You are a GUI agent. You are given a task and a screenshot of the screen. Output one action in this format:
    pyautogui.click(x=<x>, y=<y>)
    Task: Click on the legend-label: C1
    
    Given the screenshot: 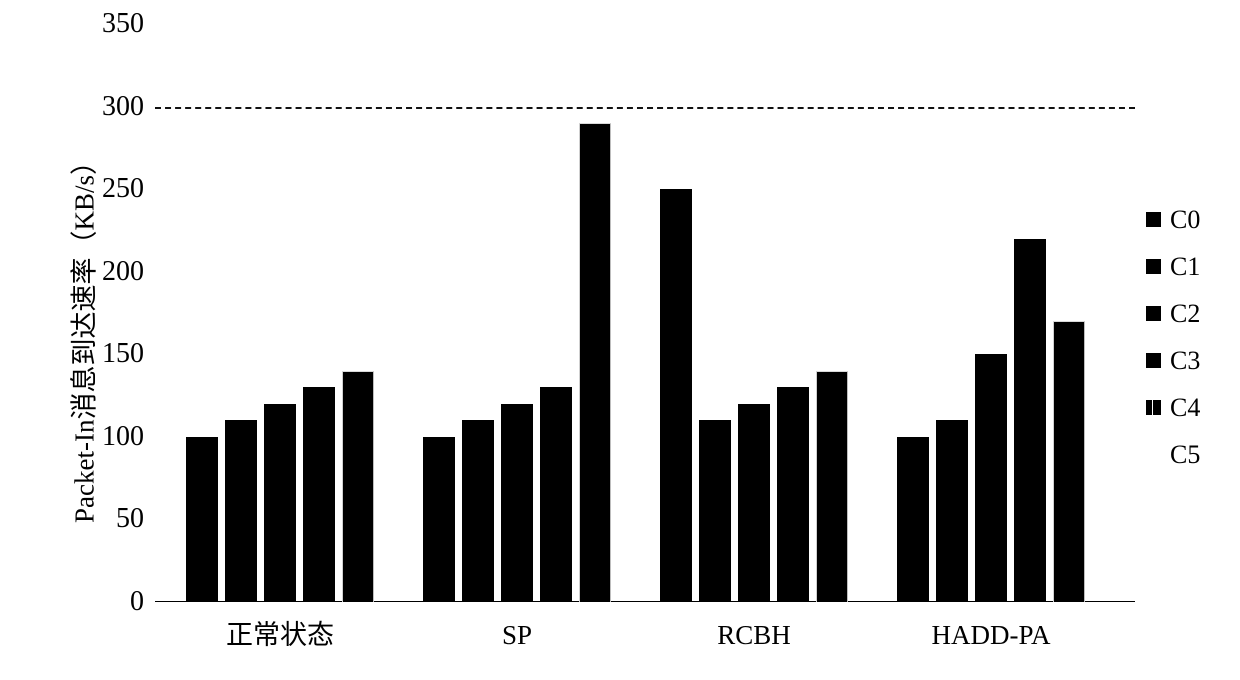 What is the action you would take?
    pyautogui.click(x=1185, y=266)
    